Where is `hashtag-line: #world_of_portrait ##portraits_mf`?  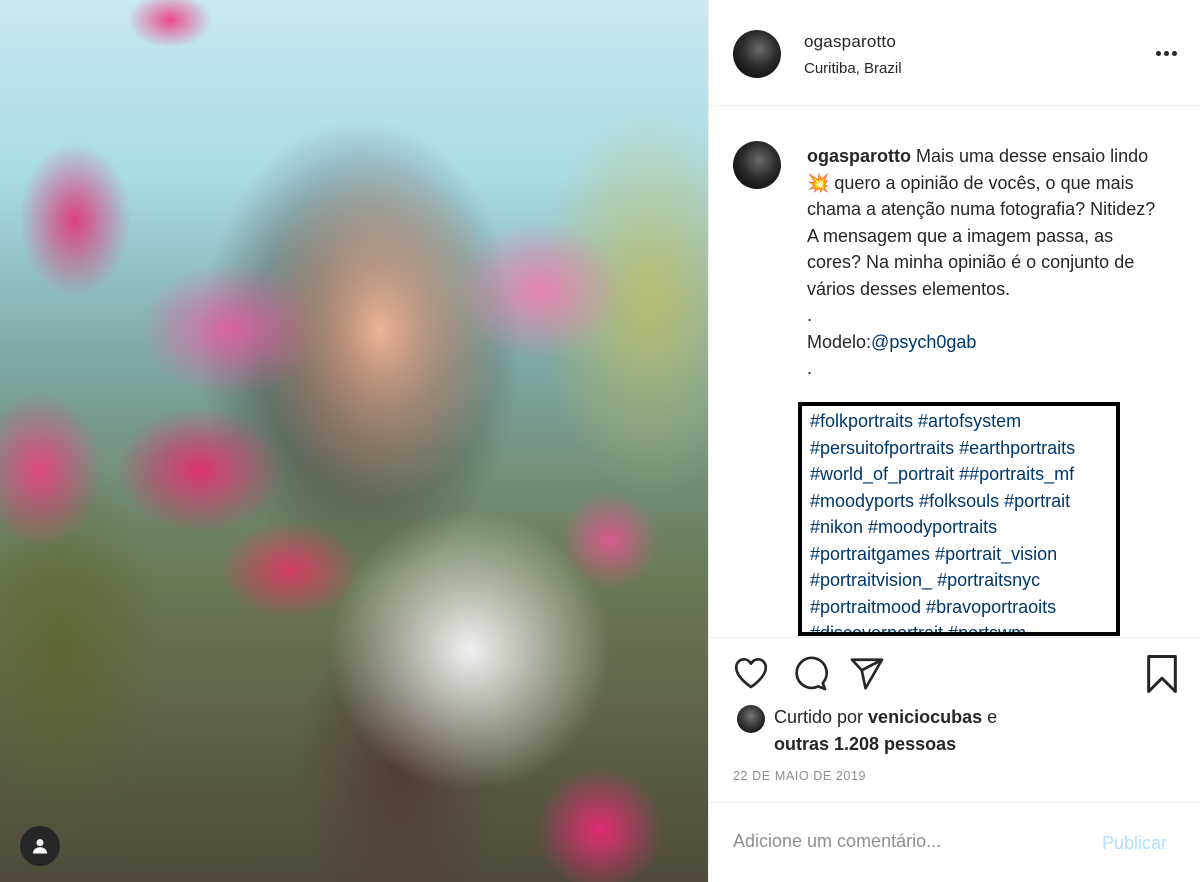
hashtag-line: #world_of_portrait ##portraits_mf is located at coordinates (963, 474).